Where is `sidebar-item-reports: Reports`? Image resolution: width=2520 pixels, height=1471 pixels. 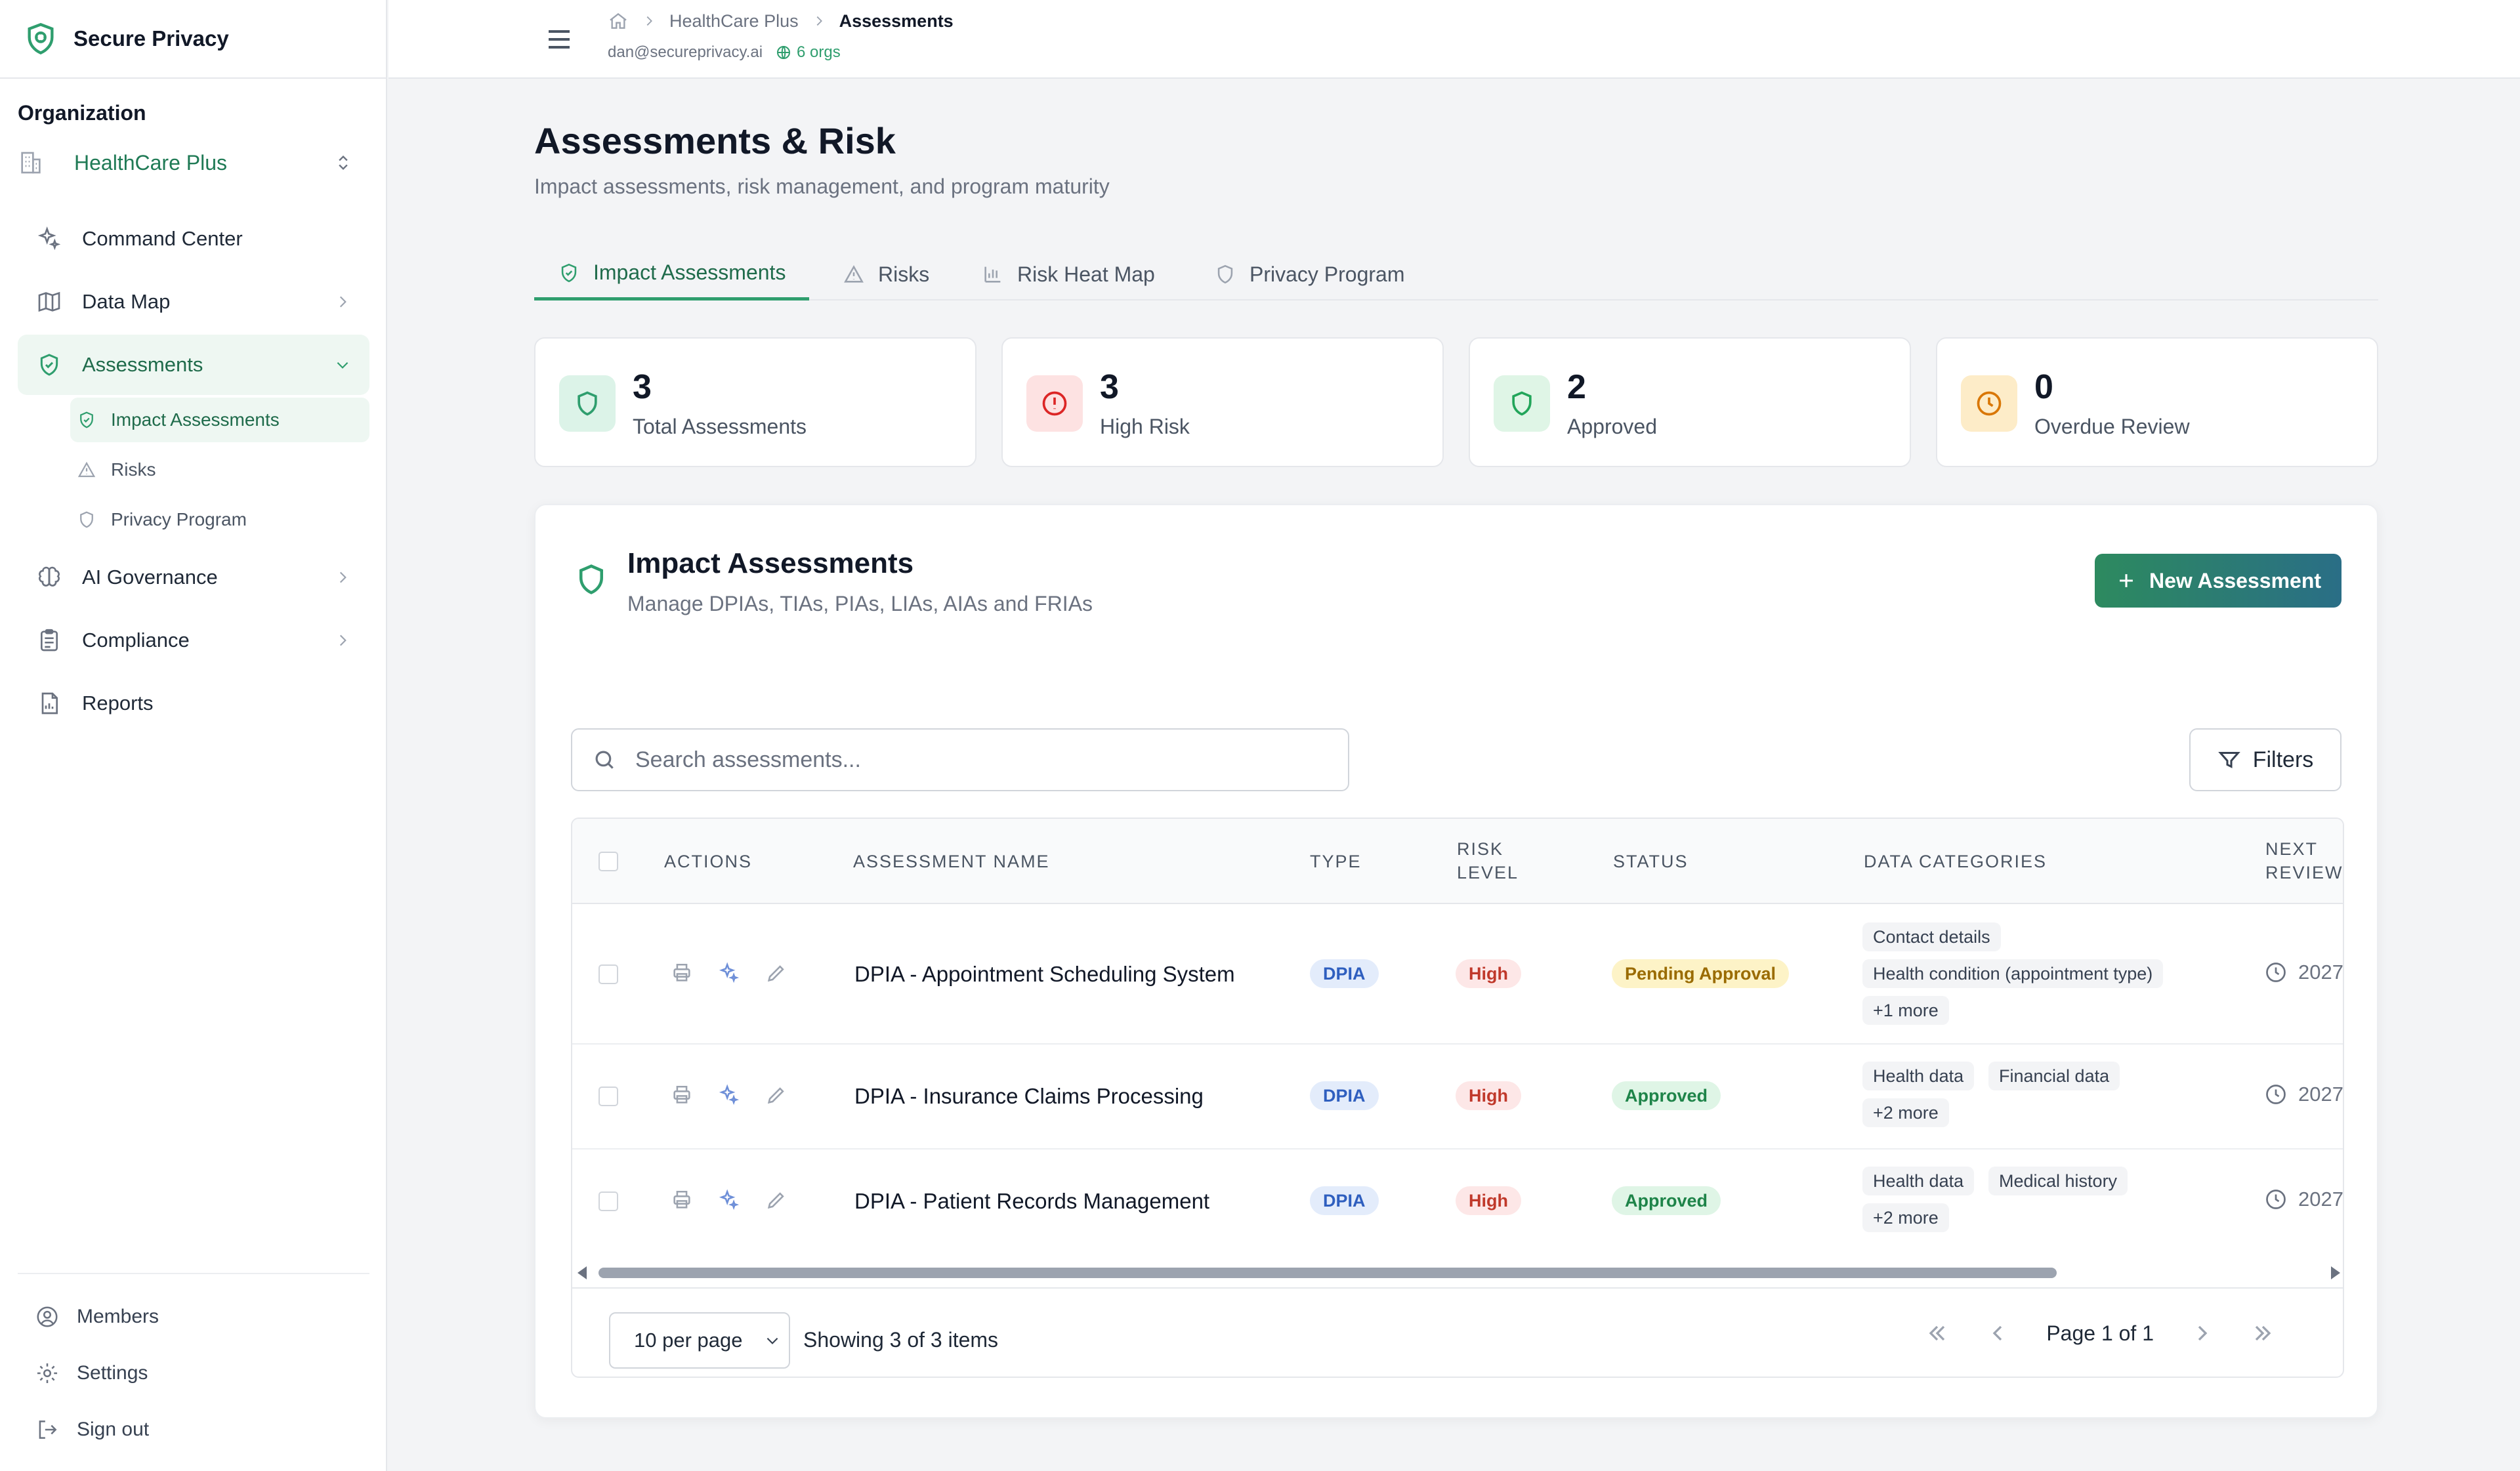
sidebar-item-reports: Reports is located at coordinates (193, 703).